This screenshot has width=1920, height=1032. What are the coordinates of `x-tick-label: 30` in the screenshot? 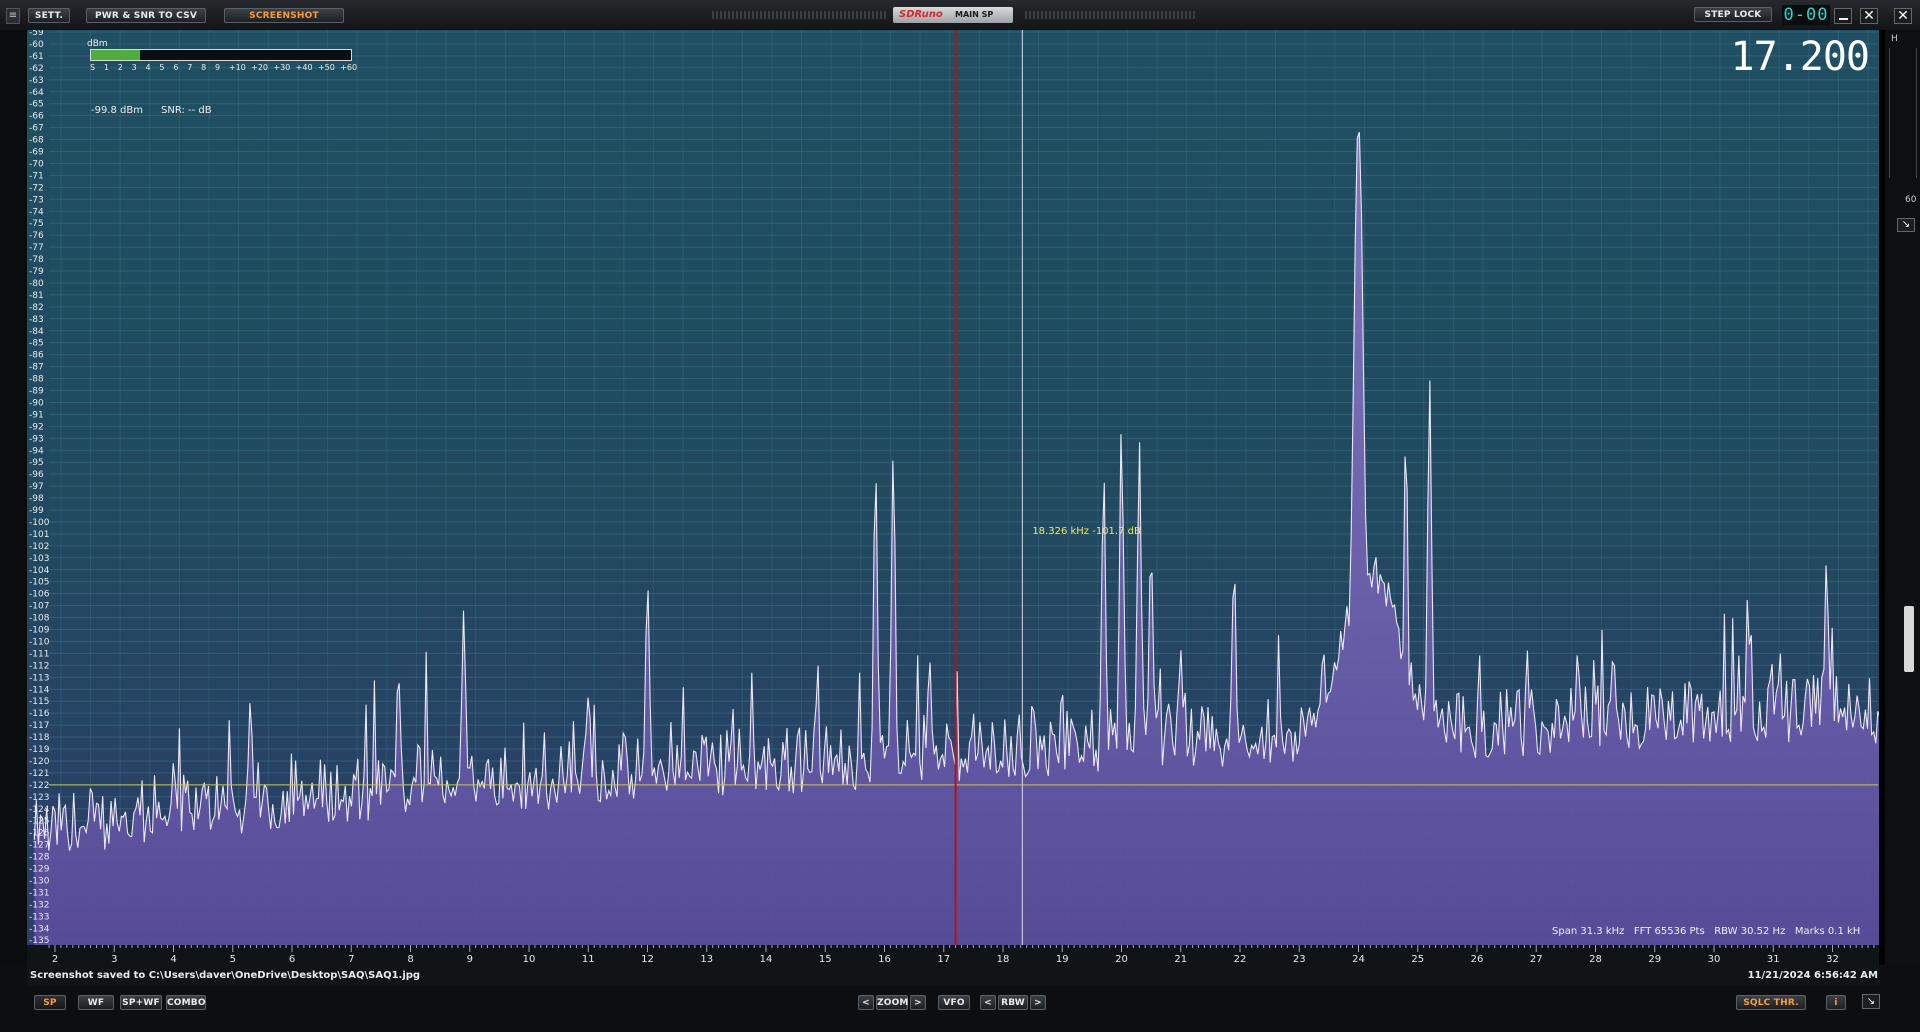 It's located at (1714, 959).